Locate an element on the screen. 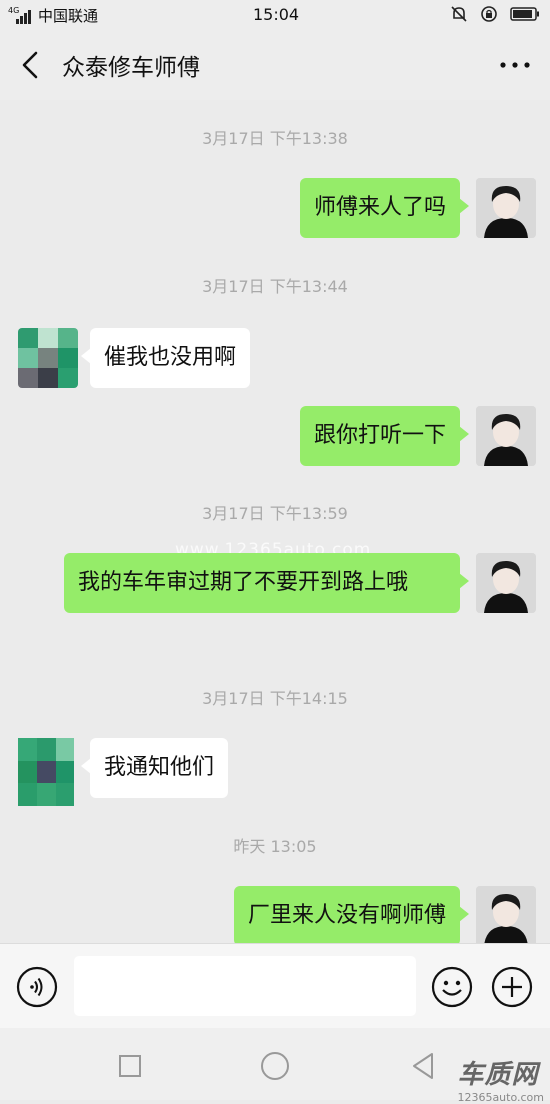 The width and height of the screenshot is (550, 1104). system-nav-bar: 车质网 12365auto.com is located at coordinates (275, 1066).